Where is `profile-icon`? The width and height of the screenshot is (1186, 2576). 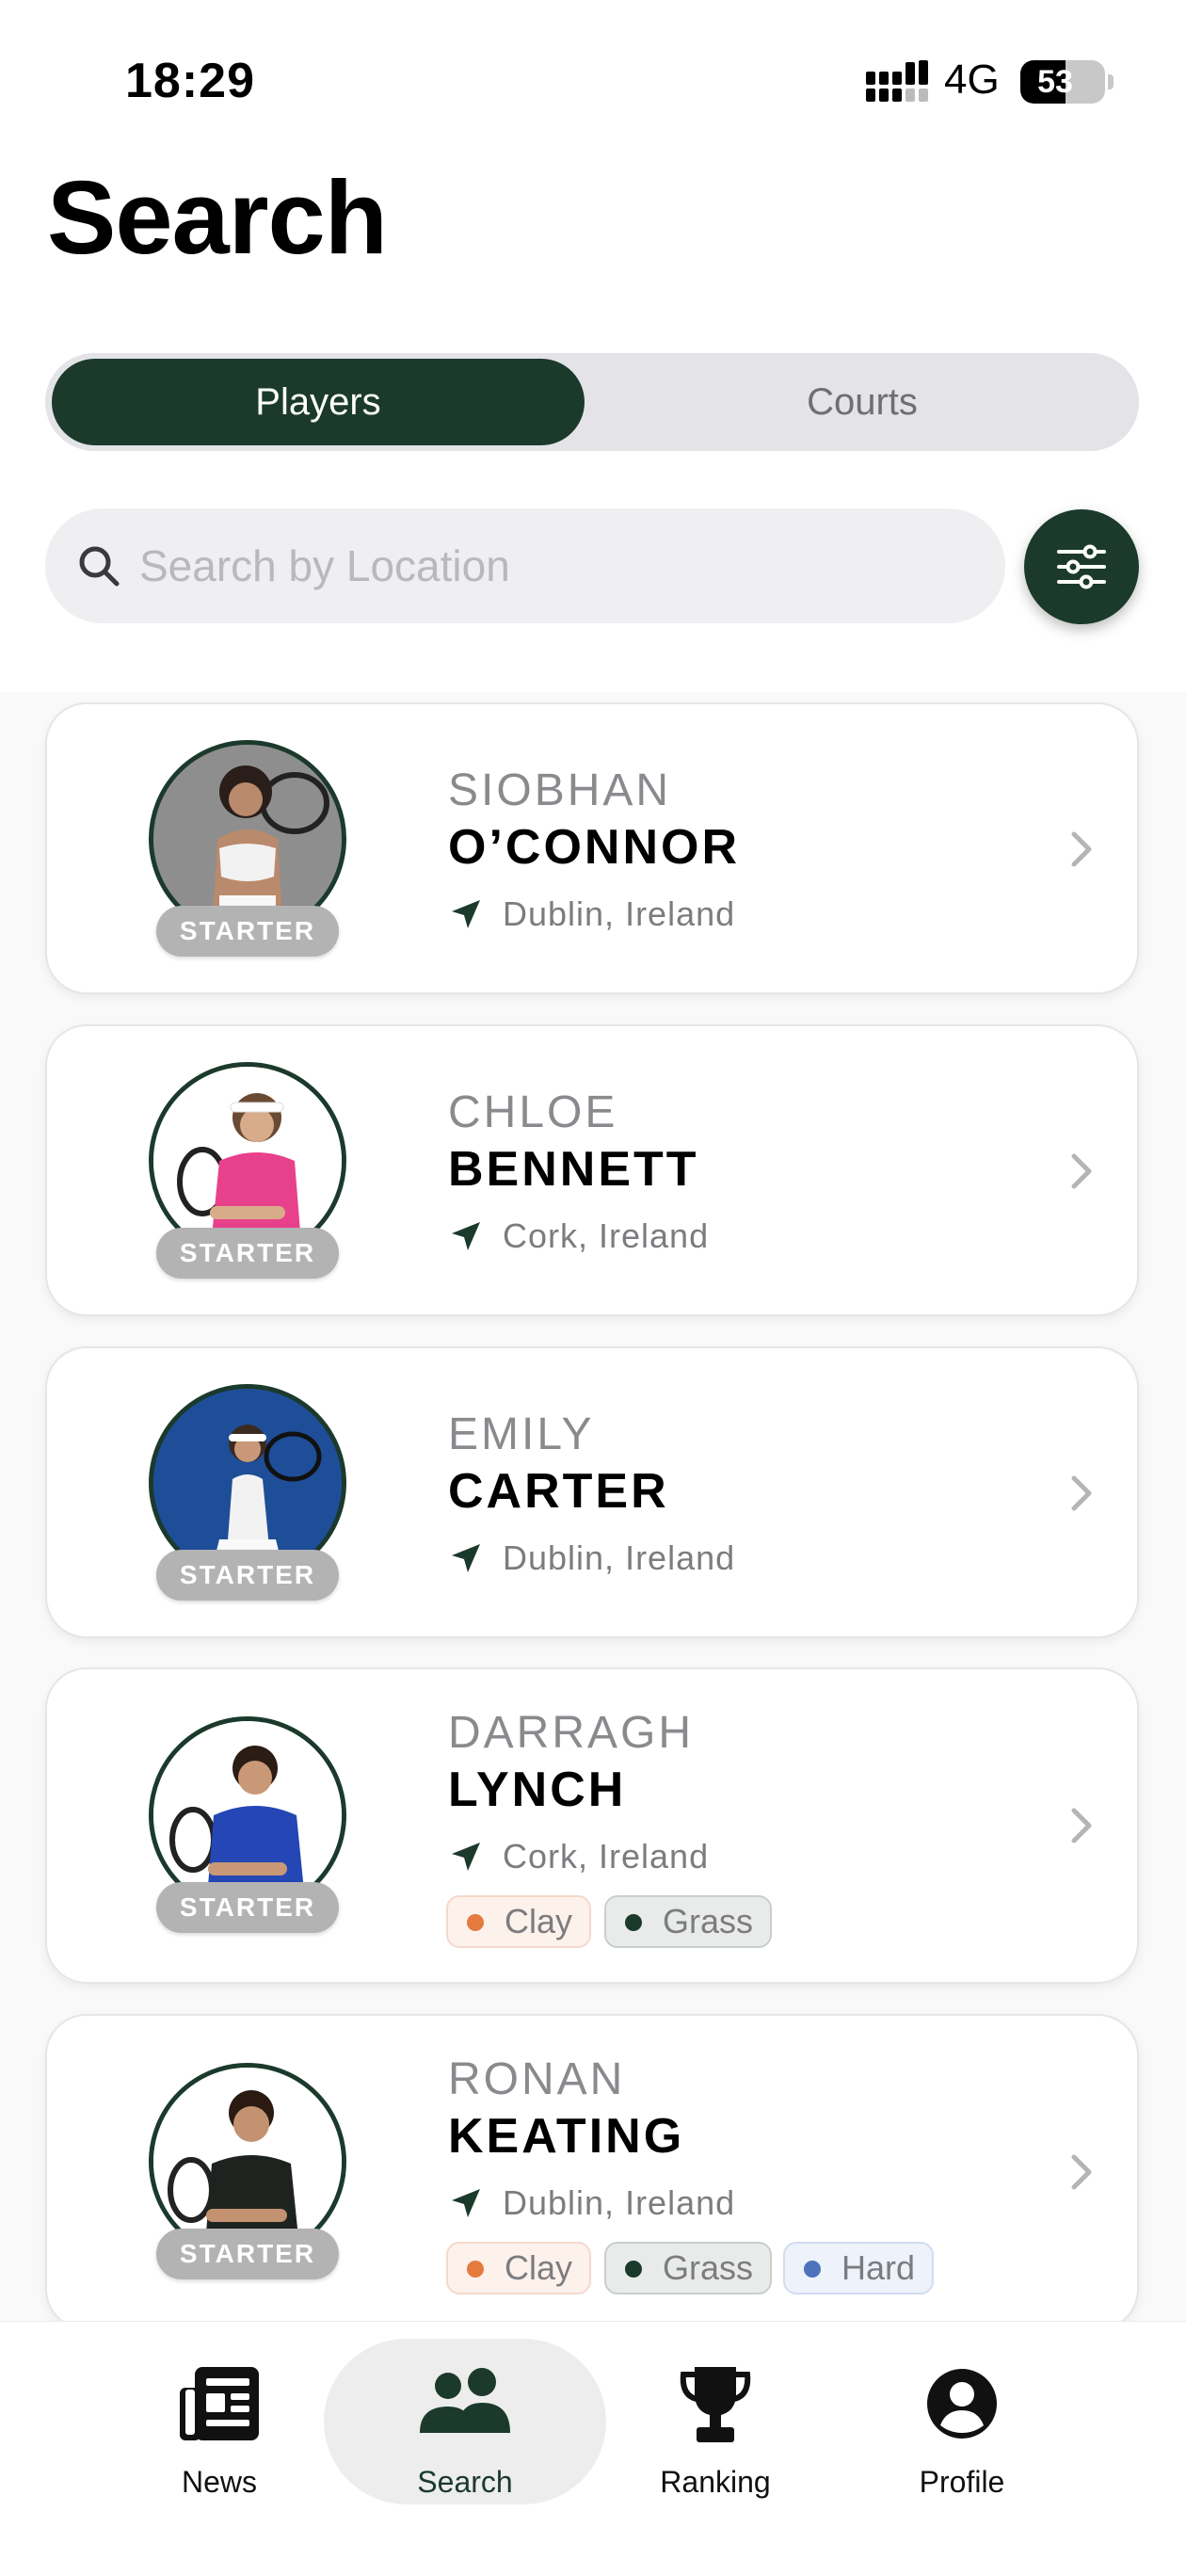 profile-icon is located at coordinates (962, 2404).